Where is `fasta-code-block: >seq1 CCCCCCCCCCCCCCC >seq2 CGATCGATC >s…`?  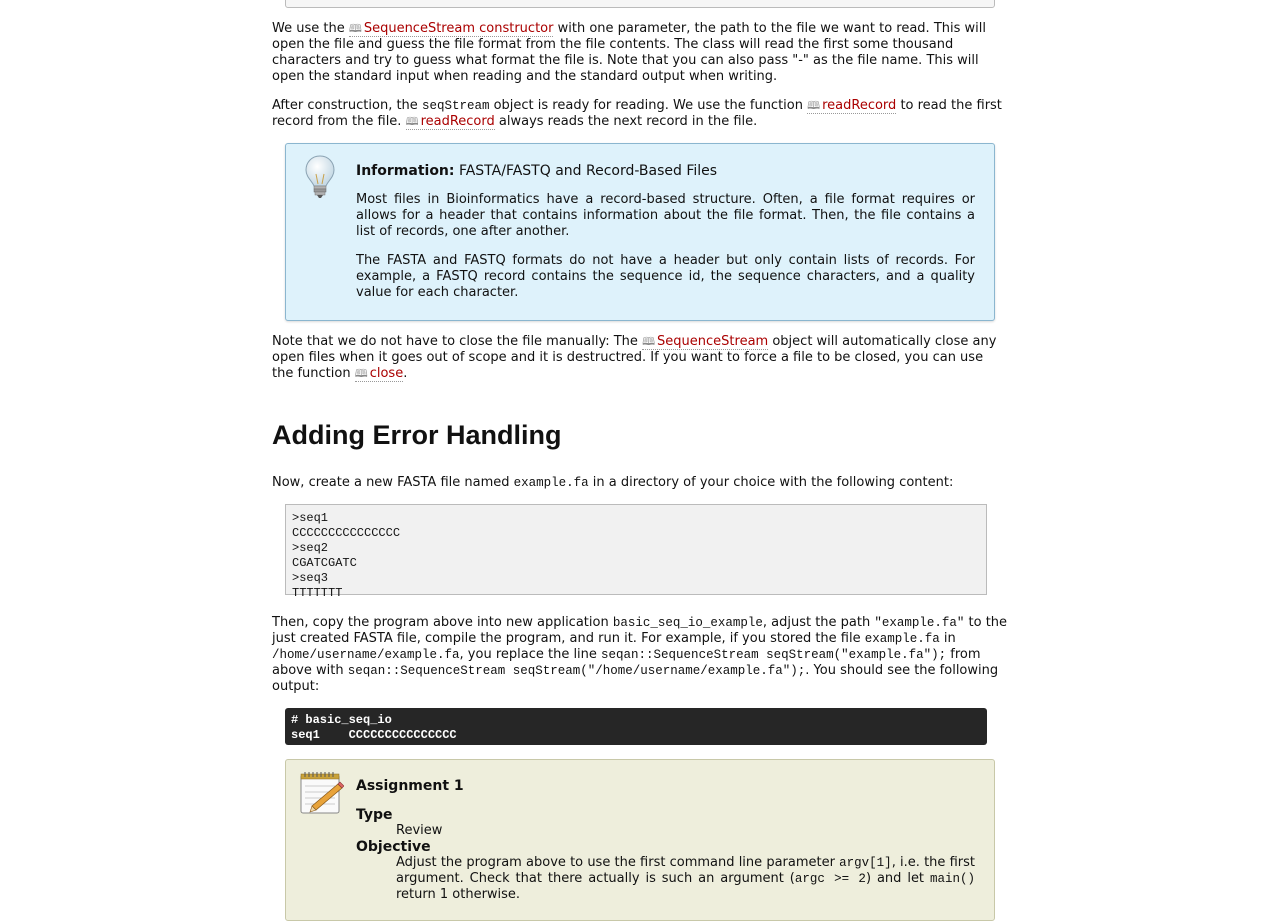 fasta-code-block: >seq1 CCCCCCCCCCCCCCC >seq2 CGATCGATC >s… is located at coordinates (636, 552).